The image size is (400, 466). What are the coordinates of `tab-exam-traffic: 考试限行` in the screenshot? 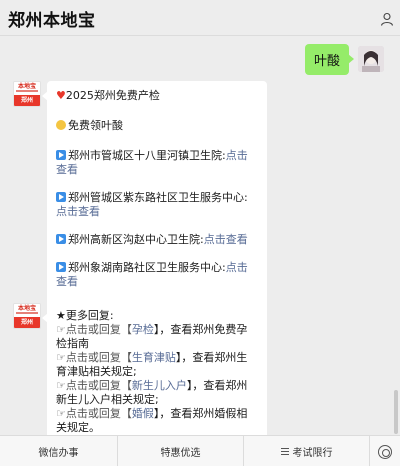 It's located at (307, 451).